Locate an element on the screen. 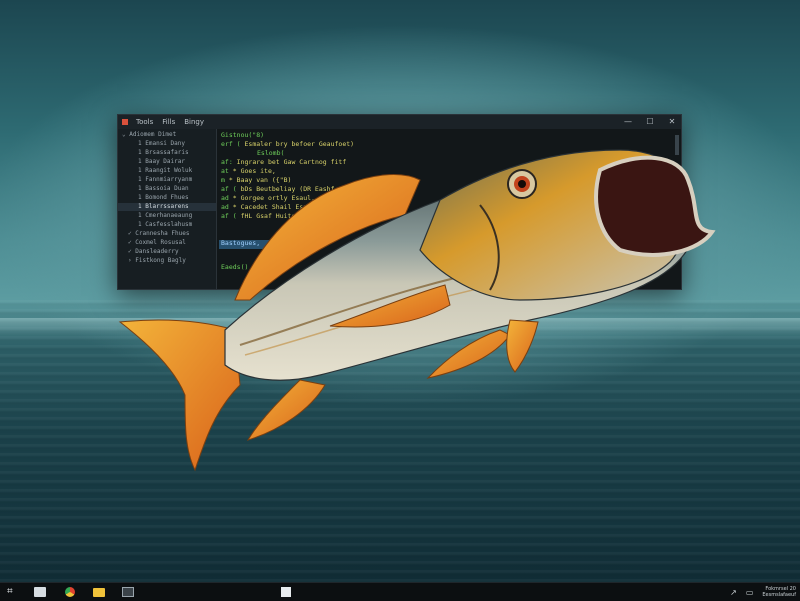  folder-app-button is located at coordinates (99, 592).